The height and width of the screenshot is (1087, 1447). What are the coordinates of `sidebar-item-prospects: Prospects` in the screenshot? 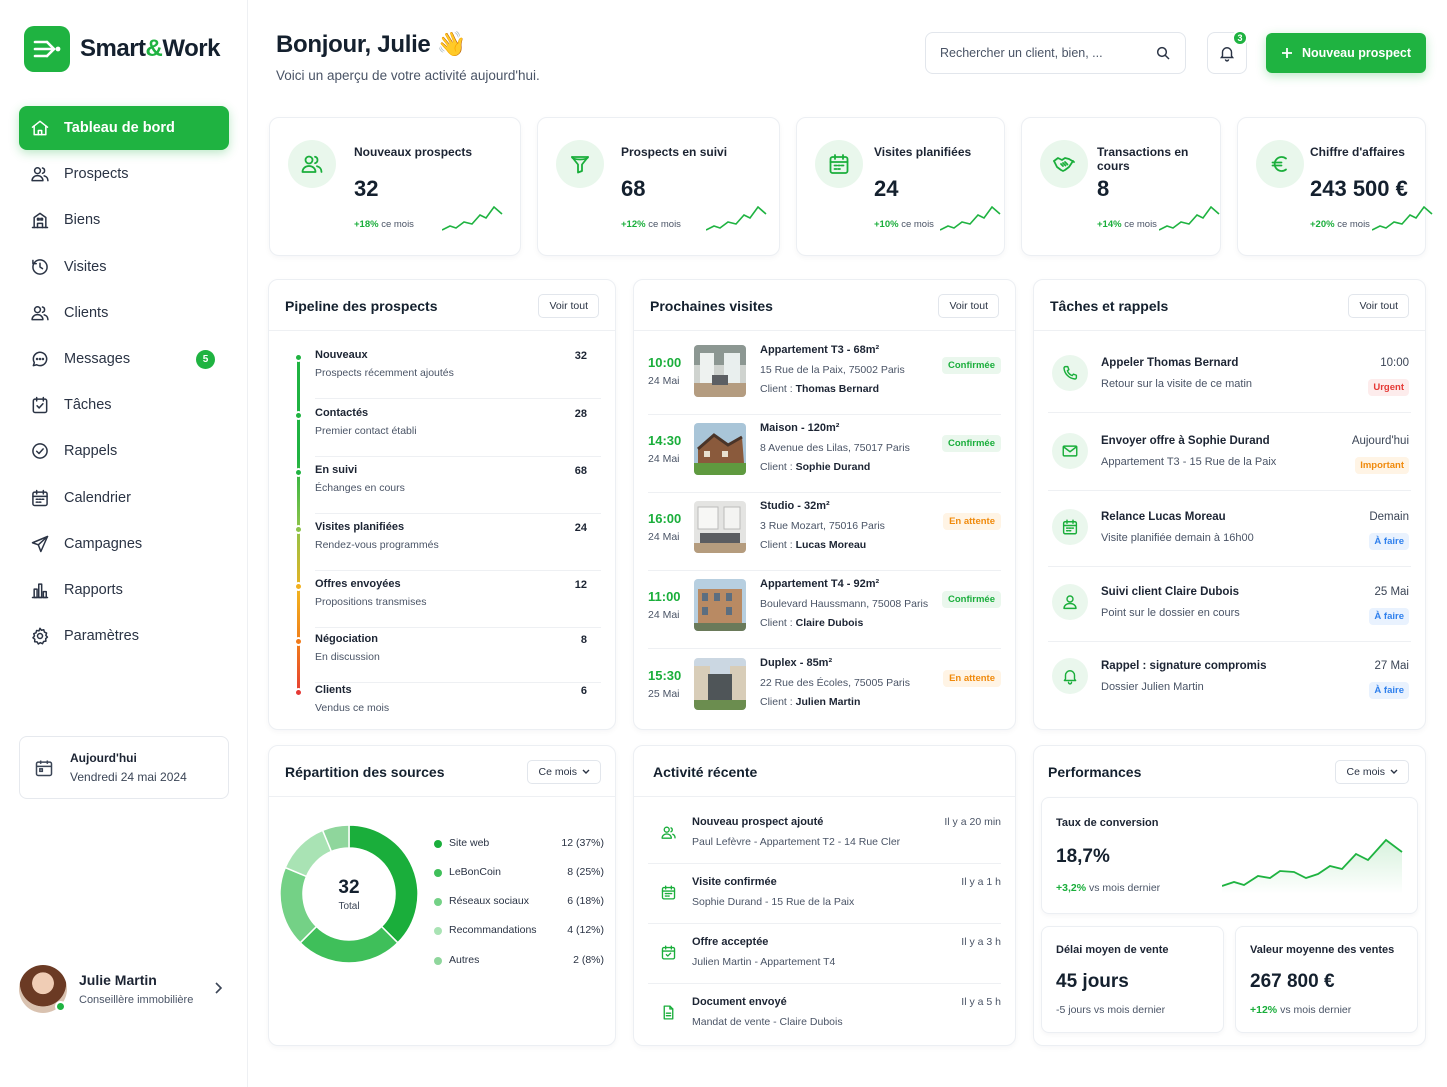 It's located at (124, 174).